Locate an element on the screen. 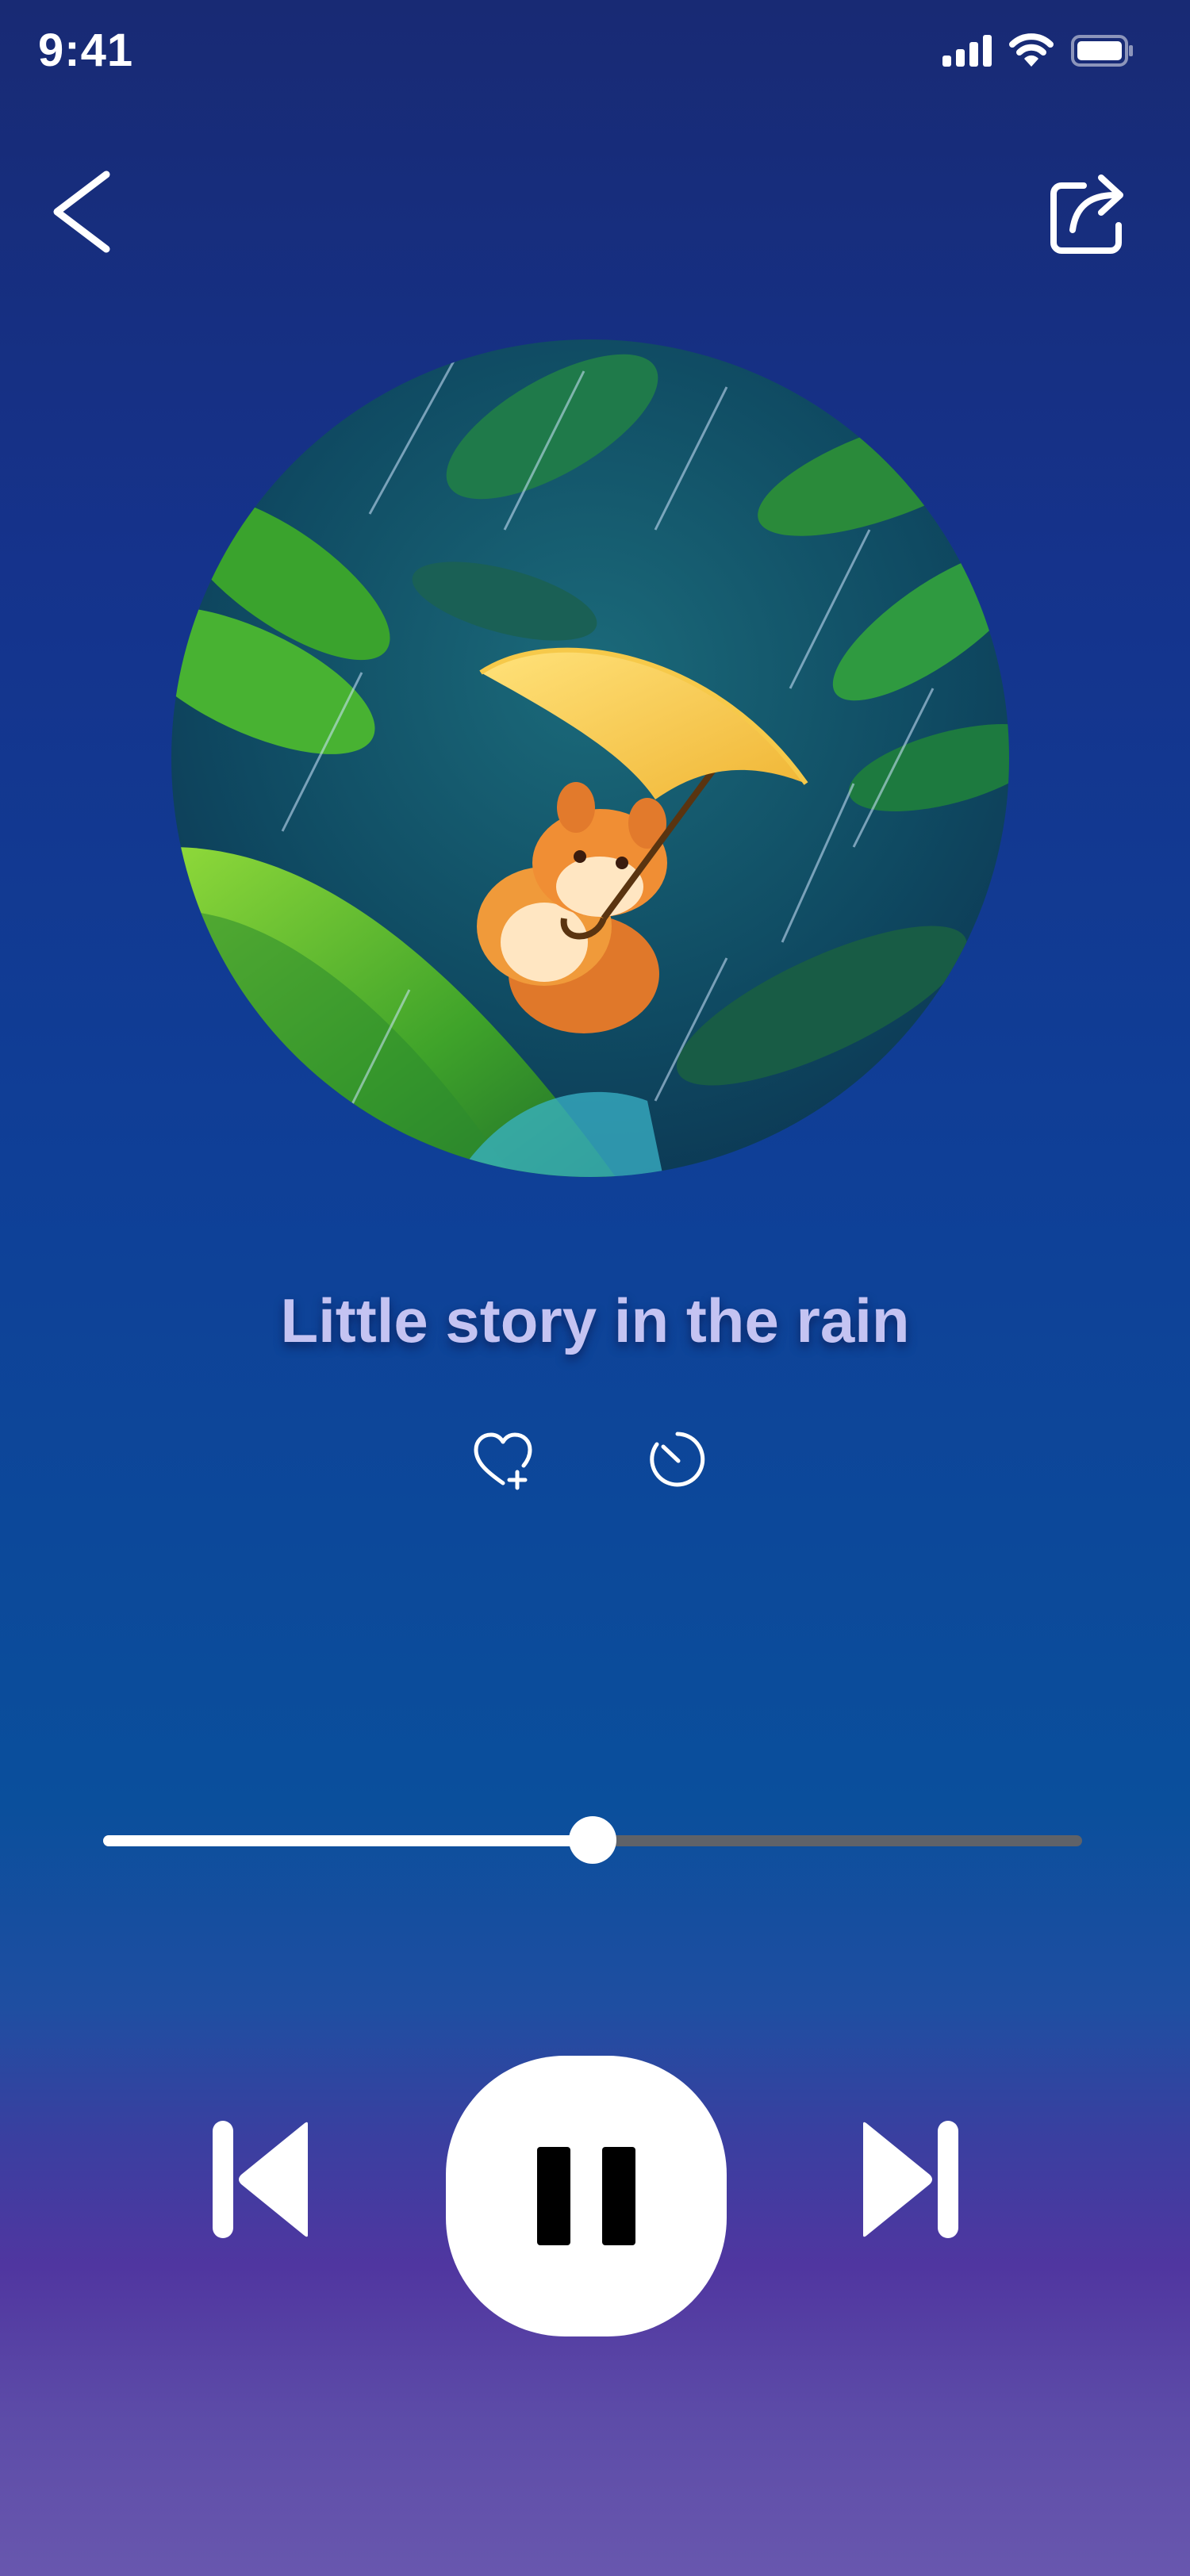 The width and height of the screenshot is (1190, 2576). status-icons is located at coordinates (1038, 50).